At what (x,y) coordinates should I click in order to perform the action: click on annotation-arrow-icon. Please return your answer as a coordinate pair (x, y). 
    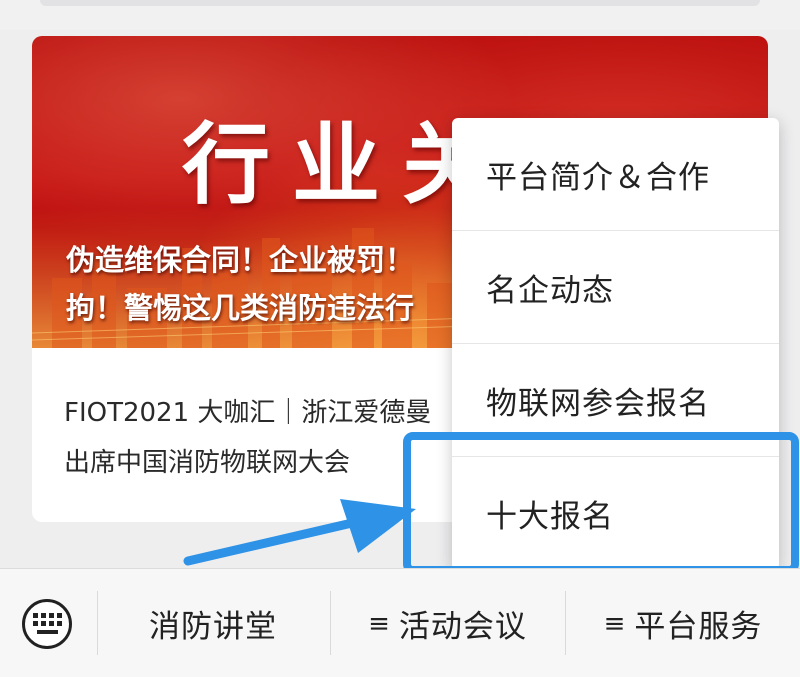
    Looking at the image, I should click on (299, 532).